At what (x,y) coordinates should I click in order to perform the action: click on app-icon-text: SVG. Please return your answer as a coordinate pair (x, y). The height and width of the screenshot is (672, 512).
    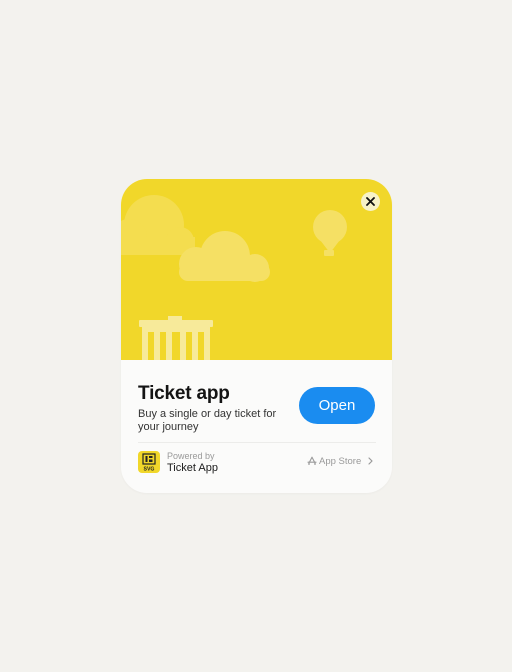
    Looking at the image, I should click on (149, 469).